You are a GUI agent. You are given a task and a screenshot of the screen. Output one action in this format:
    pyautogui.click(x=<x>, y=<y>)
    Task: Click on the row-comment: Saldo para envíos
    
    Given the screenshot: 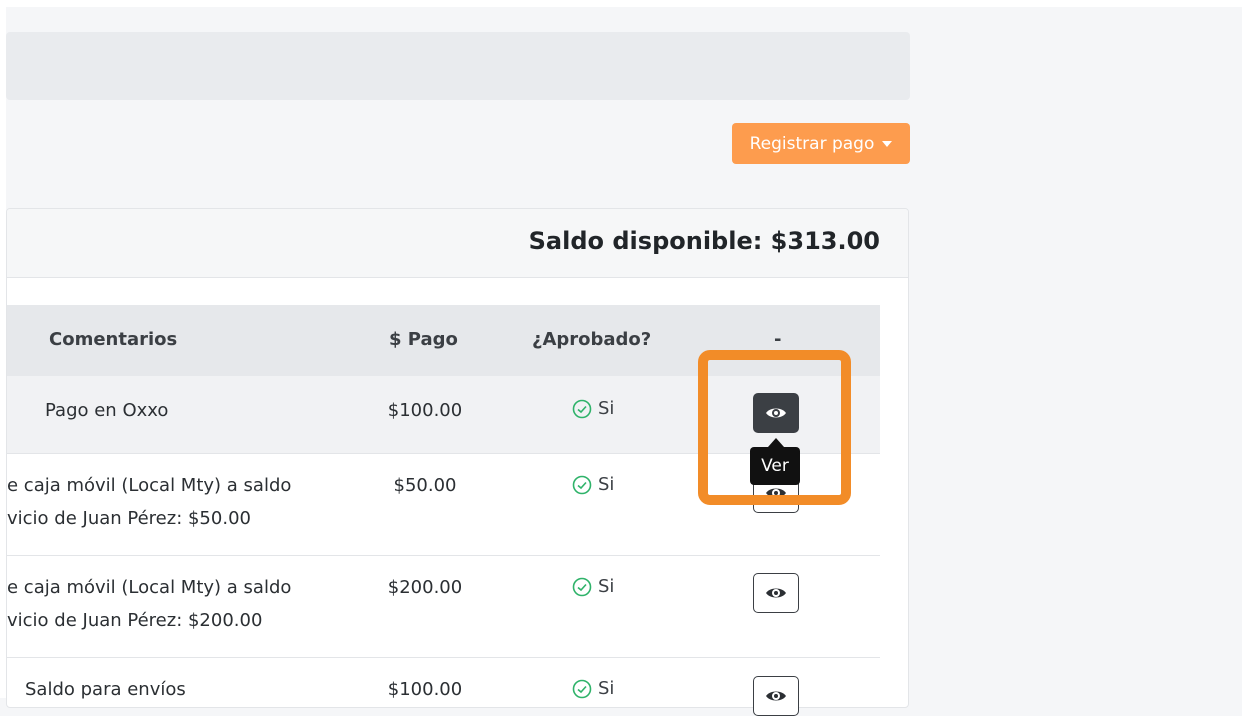 What is the action you would take?
    pyautogui.click(x=105, y=689)
    